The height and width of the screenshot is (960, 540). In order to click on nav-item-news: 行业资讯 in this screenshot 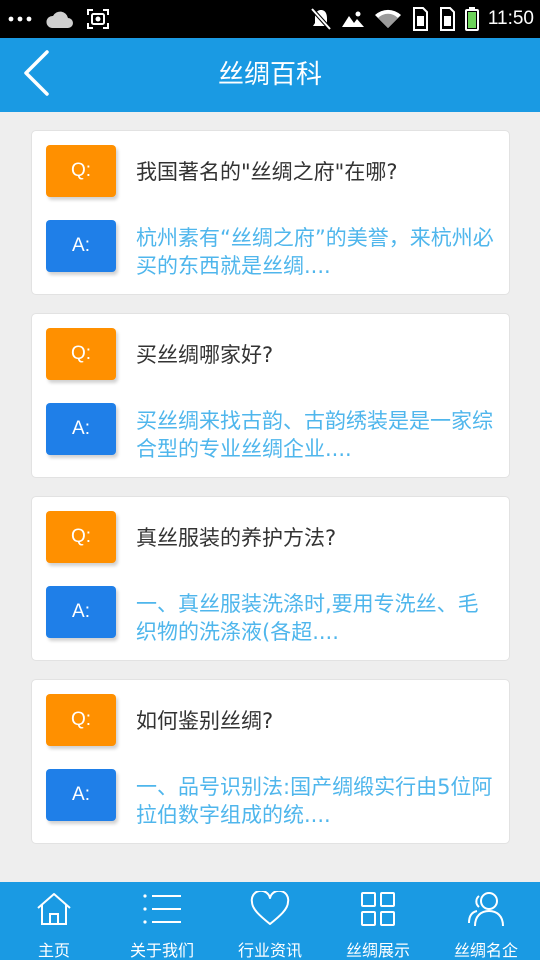, I will do `click(270, 921)`.